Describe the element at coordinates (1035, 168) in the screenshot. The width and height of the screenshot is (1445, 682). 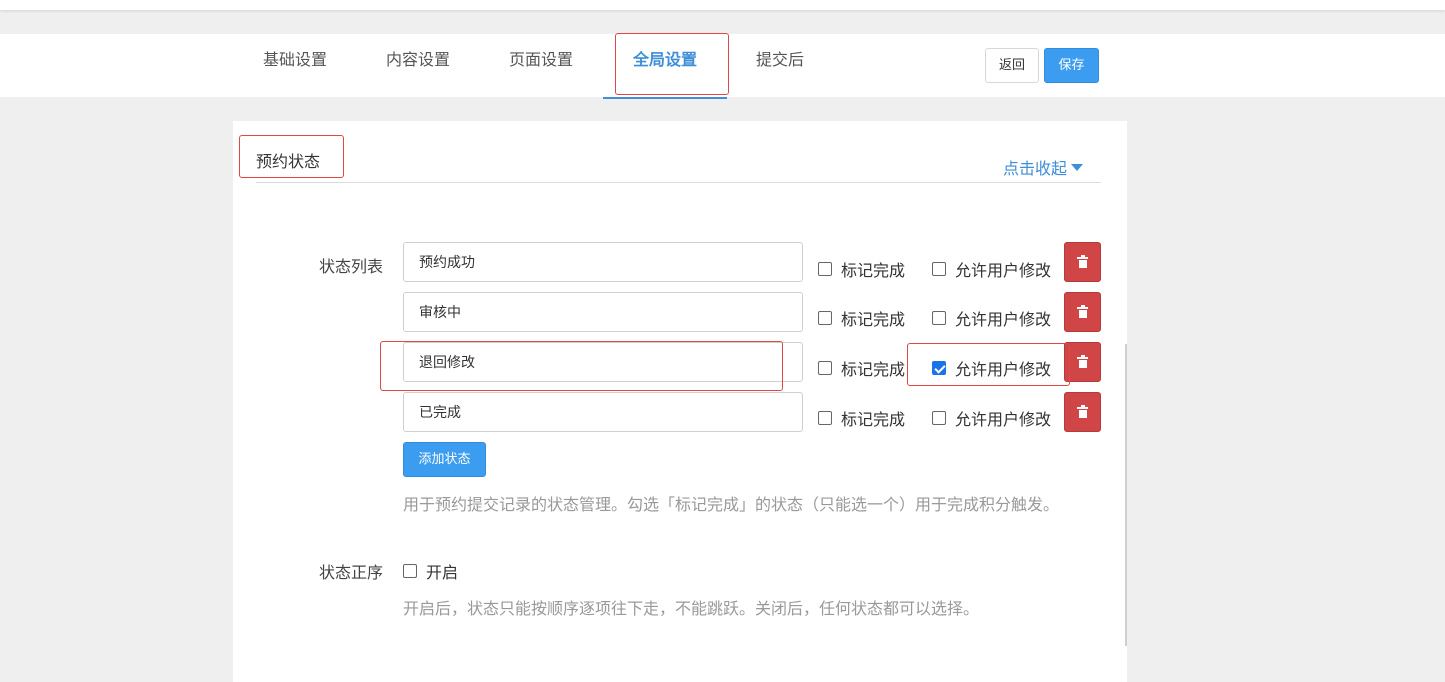
I see `collapse-label: 点击收起` at that location.